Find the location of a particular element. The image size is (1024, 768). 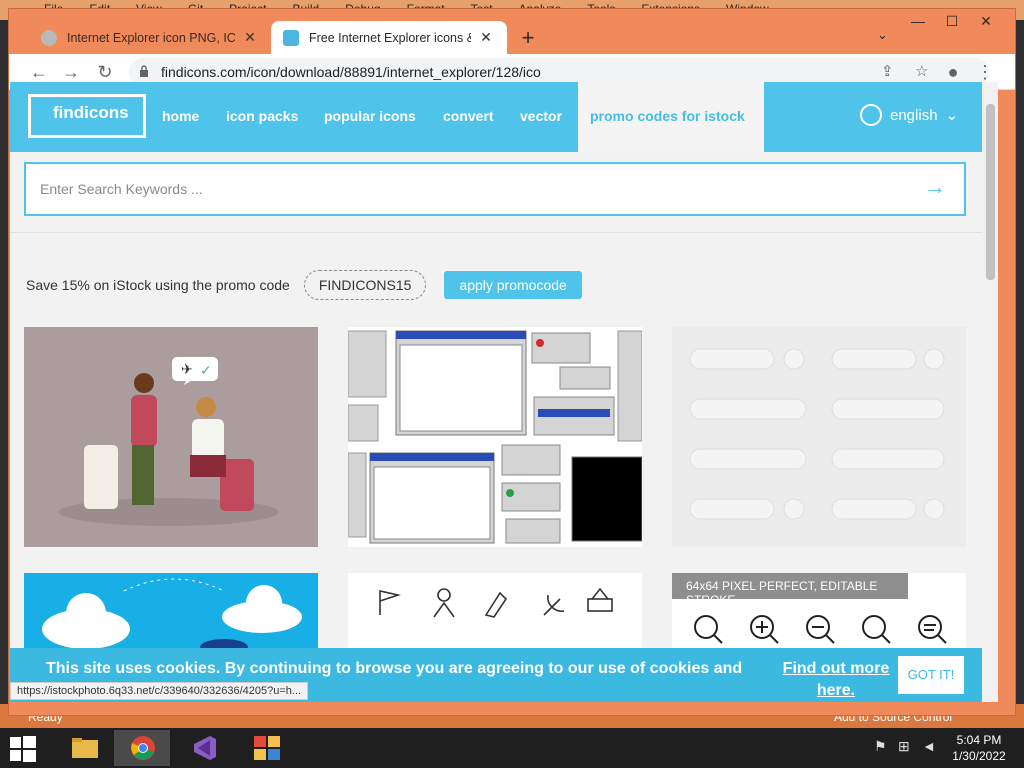

stock-image-travelers: ✈ ✓ is located at coordinates (171, 437).